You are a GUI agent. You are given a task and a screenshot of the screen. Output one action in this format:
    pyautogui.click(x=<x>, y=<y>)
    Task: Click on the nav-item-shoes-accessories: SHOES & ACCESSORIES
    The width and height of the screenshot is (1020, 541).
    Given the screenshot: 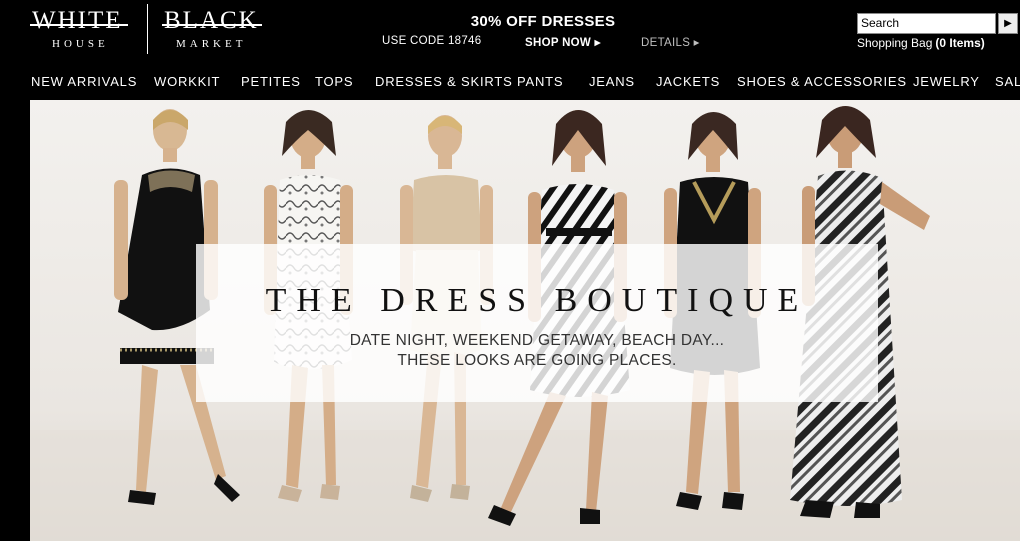 What is the action you would take?
    pyautogui.click(x=822, y=81)
    